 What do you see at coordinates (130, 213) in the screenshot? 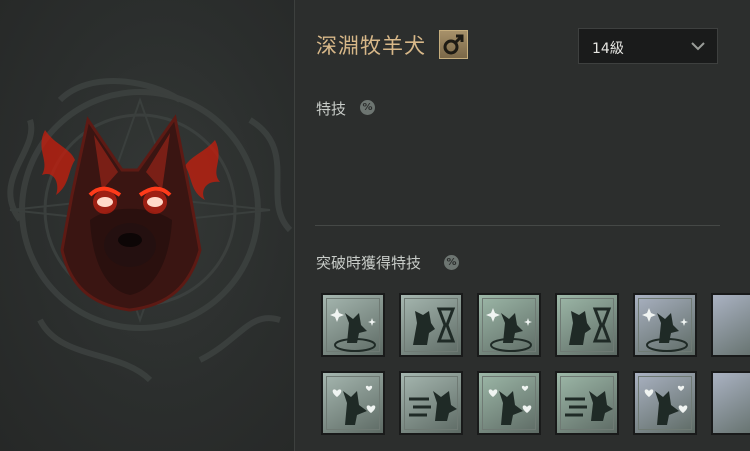
I see `abyss-shepherd-dog-portrait` at bounding box center [130, 213].